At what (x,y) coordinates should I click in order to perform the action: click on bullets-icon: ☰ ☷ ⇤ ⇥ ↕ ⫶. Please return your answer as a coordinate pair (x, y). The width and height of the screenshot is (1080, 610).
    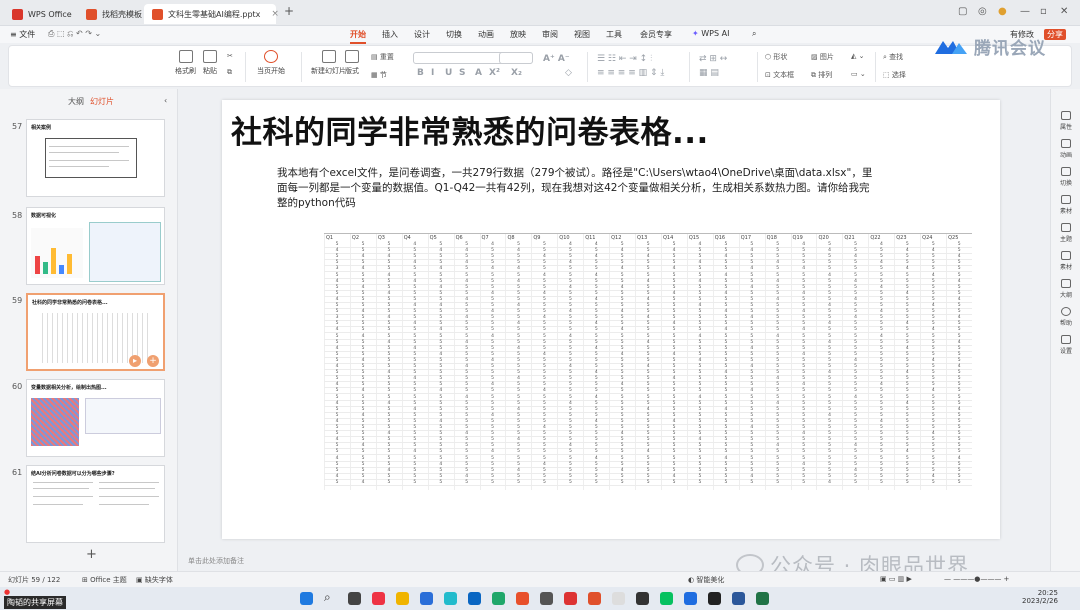
    Looking at the image, I should click on (624, 59).